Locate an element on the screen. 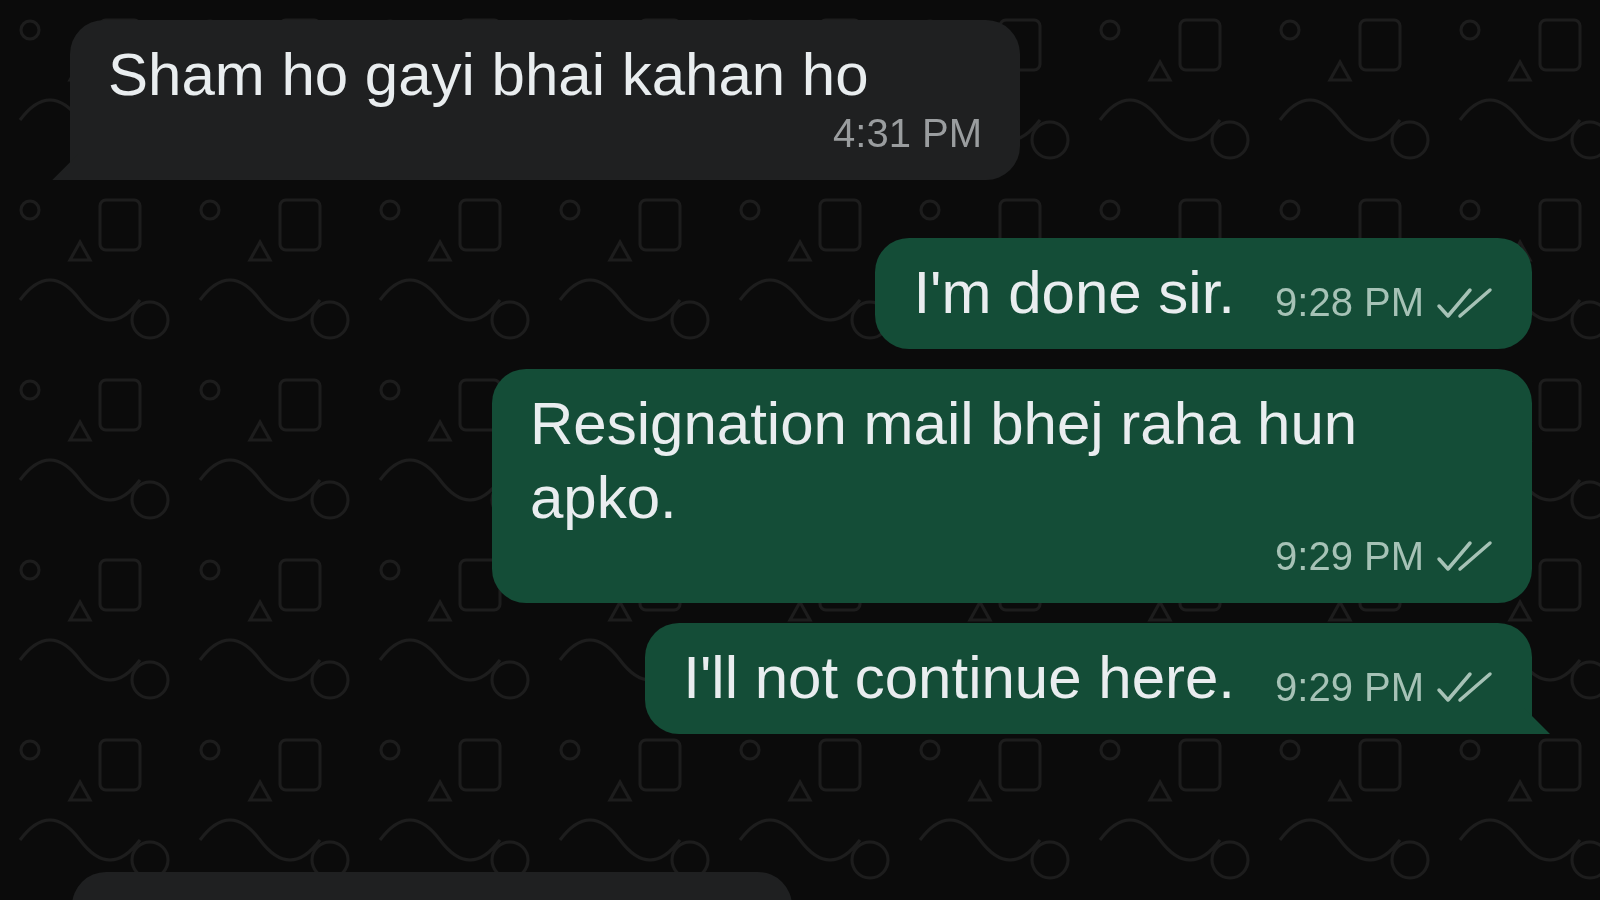 The width and height of the screenshot is (1600, 900). message-text: Resignation mail bhej raha hun apko. is located at coordinates (944, 461).